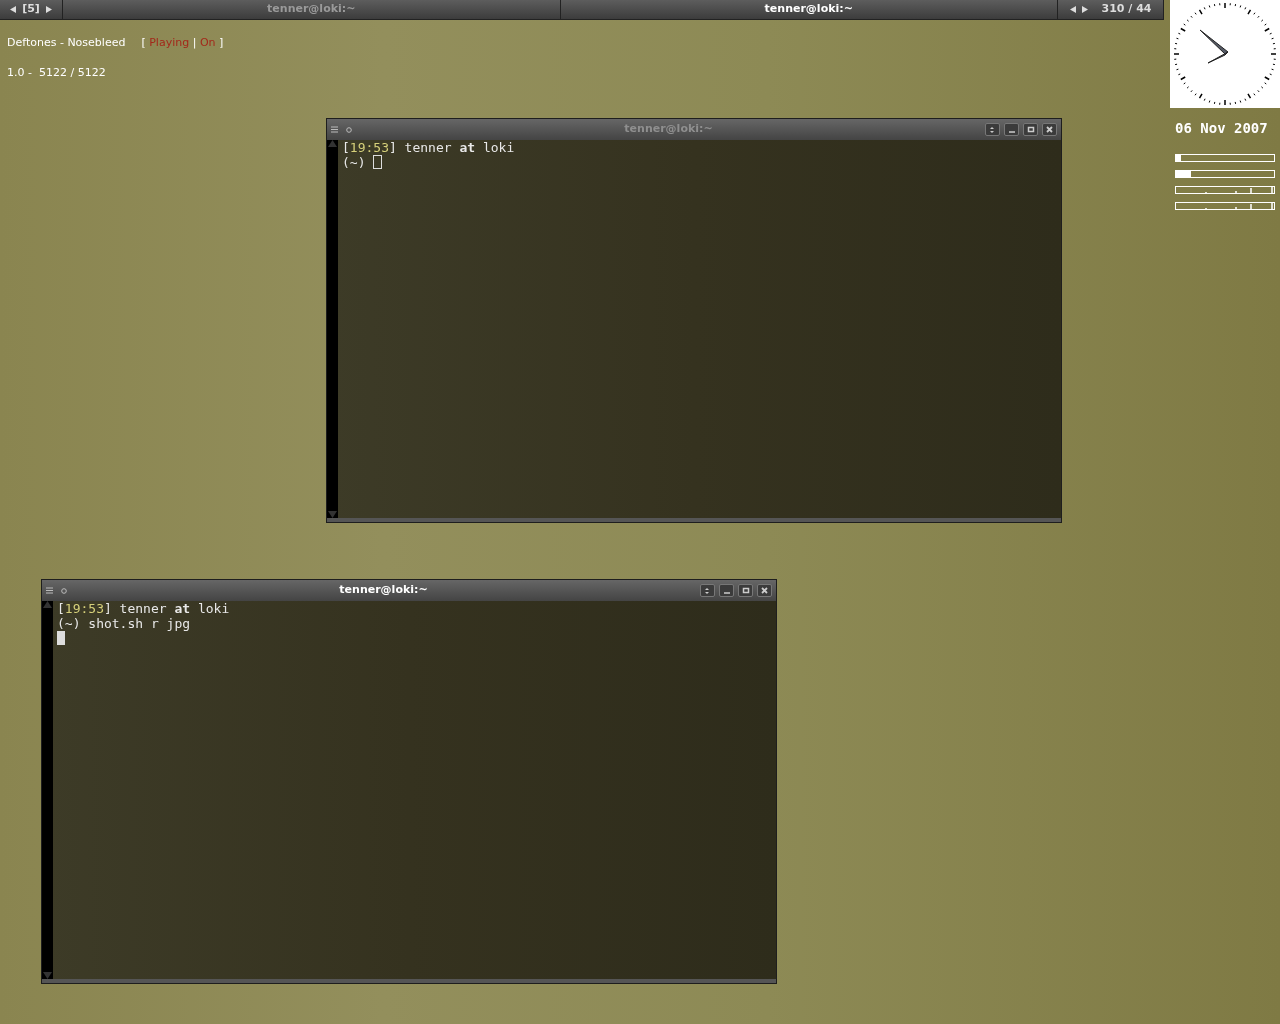 The height and width of the screenshot is (1024, 1280). I want to click on previous-icon, so click(1072, 9).